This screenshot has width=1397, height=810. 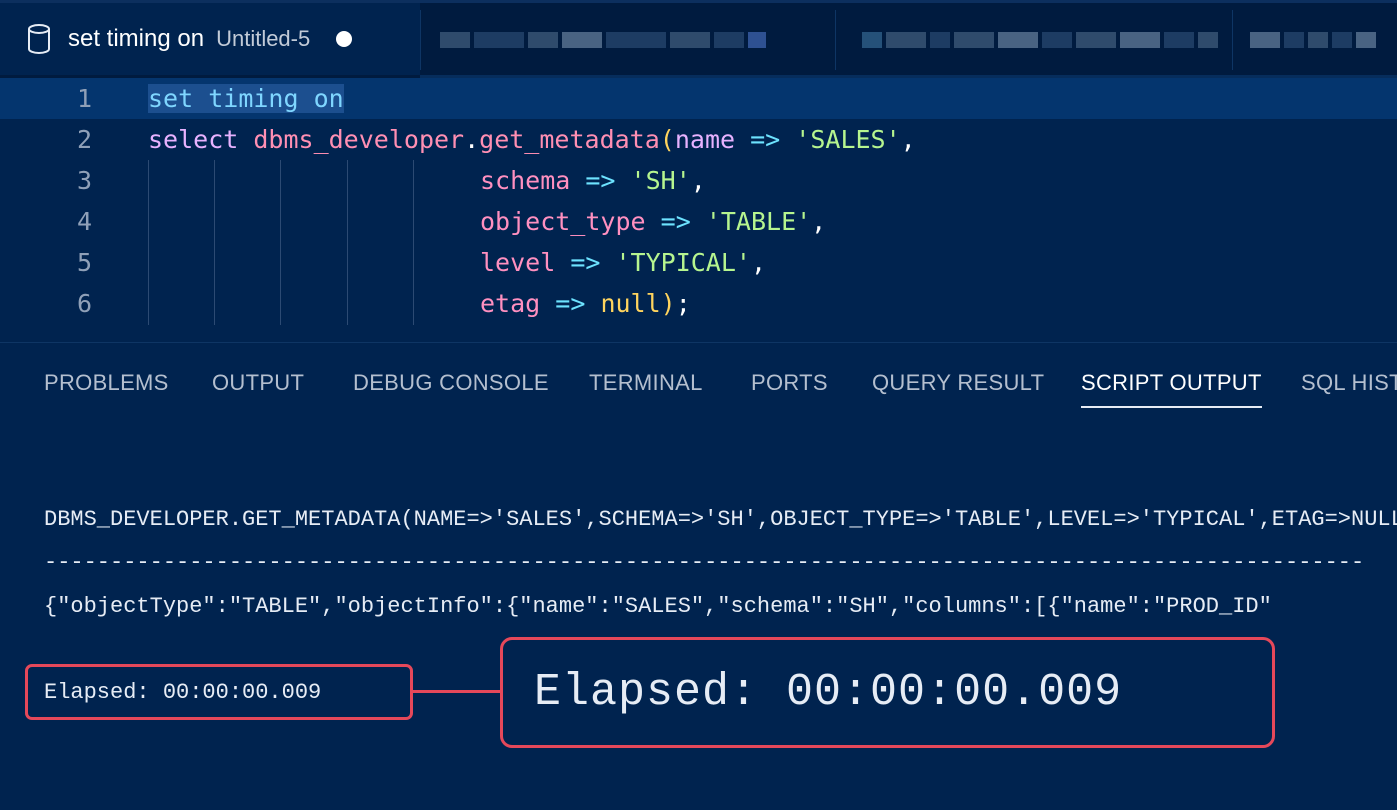 I want to click on panel-tab-terminal: TERMINAL, so click(x=646, y=386).